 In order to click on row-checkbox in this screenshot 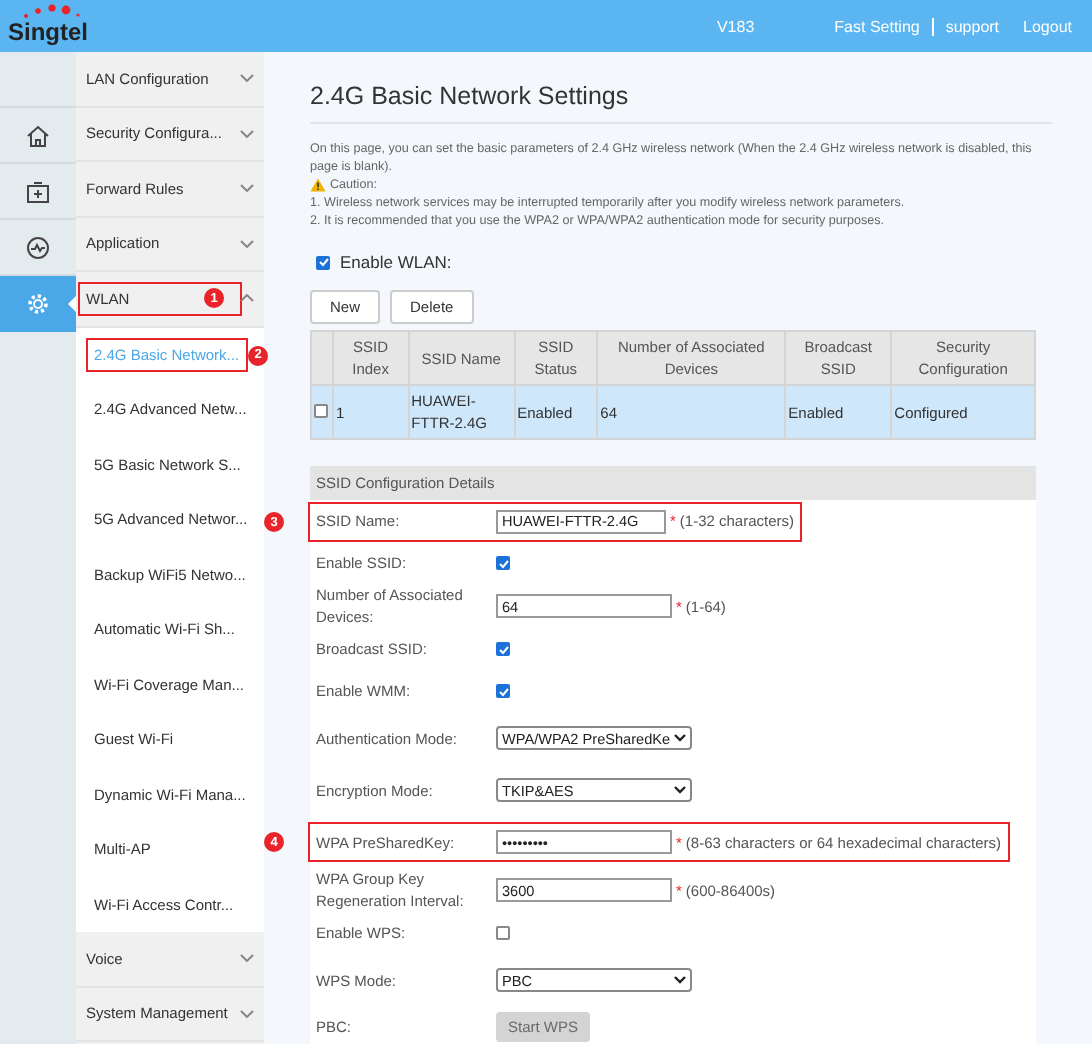, I will do `click(321, 410)`.